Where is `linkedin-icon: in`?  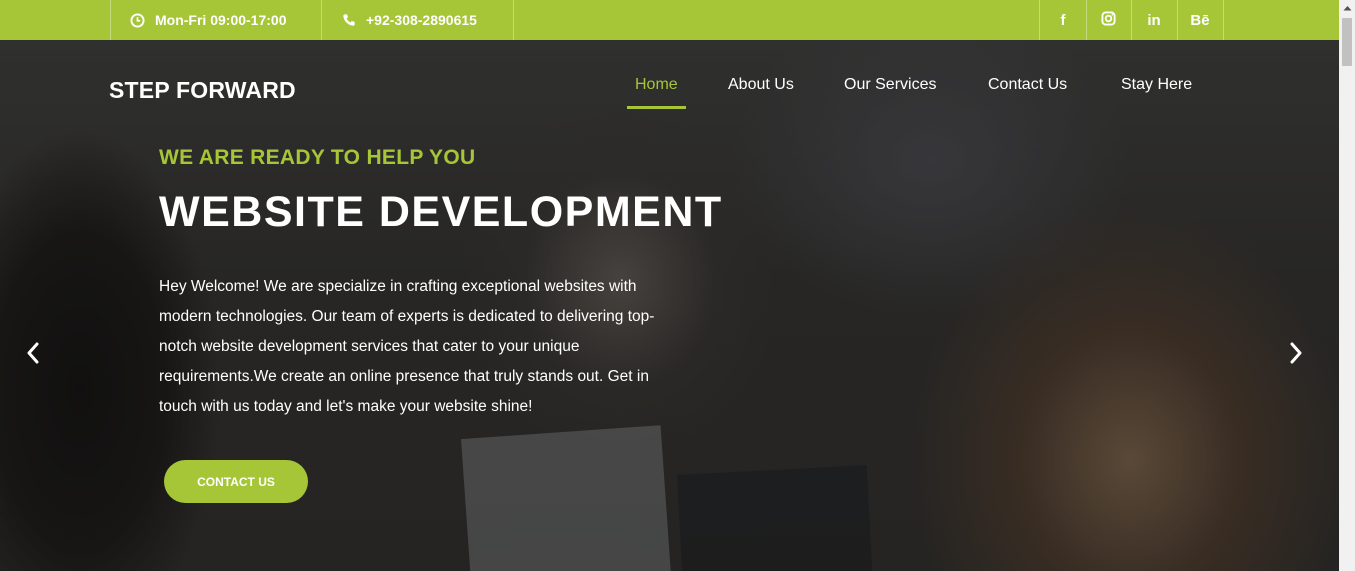
linkedin-icon: in is located at coordinates (1154, 20).